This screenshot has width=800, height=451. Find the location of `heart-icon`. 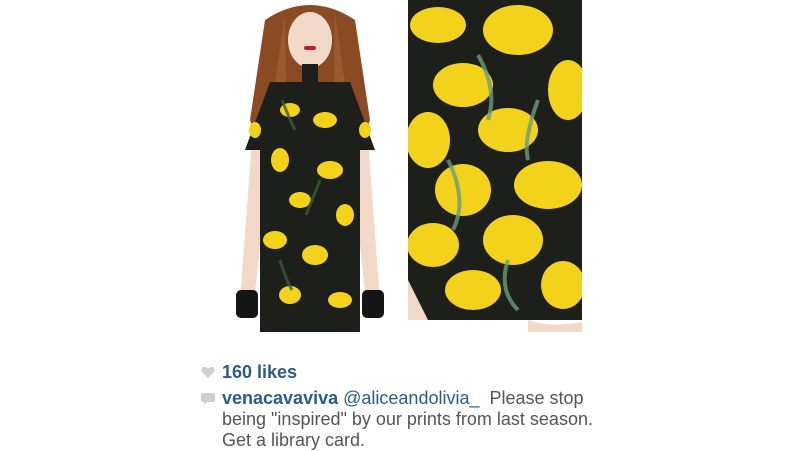

heart-icon is located at coordinates (208, 372).